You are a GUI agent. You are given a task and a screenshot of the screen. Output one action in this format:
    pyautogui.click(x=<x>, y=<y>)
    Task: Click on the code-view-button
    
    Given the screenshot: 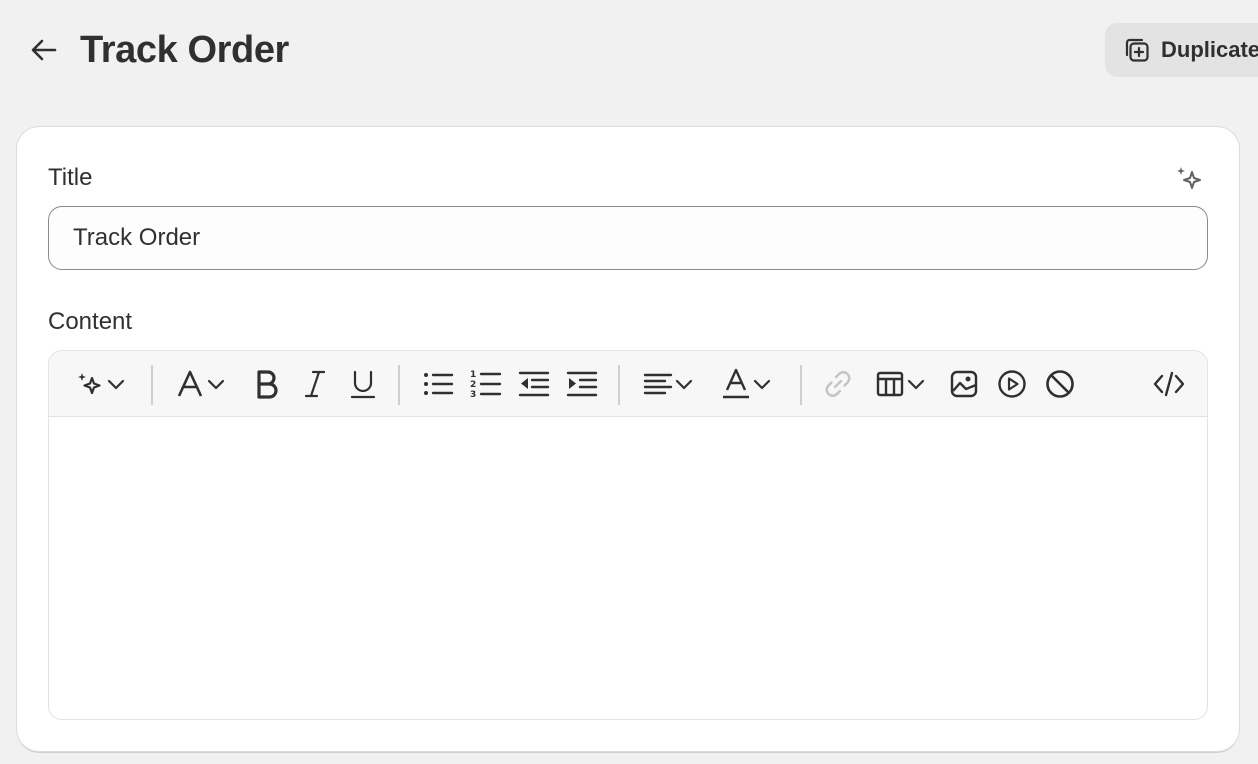 What is the action you would take?
    pyautogui.click(x=1169, y=384)
    